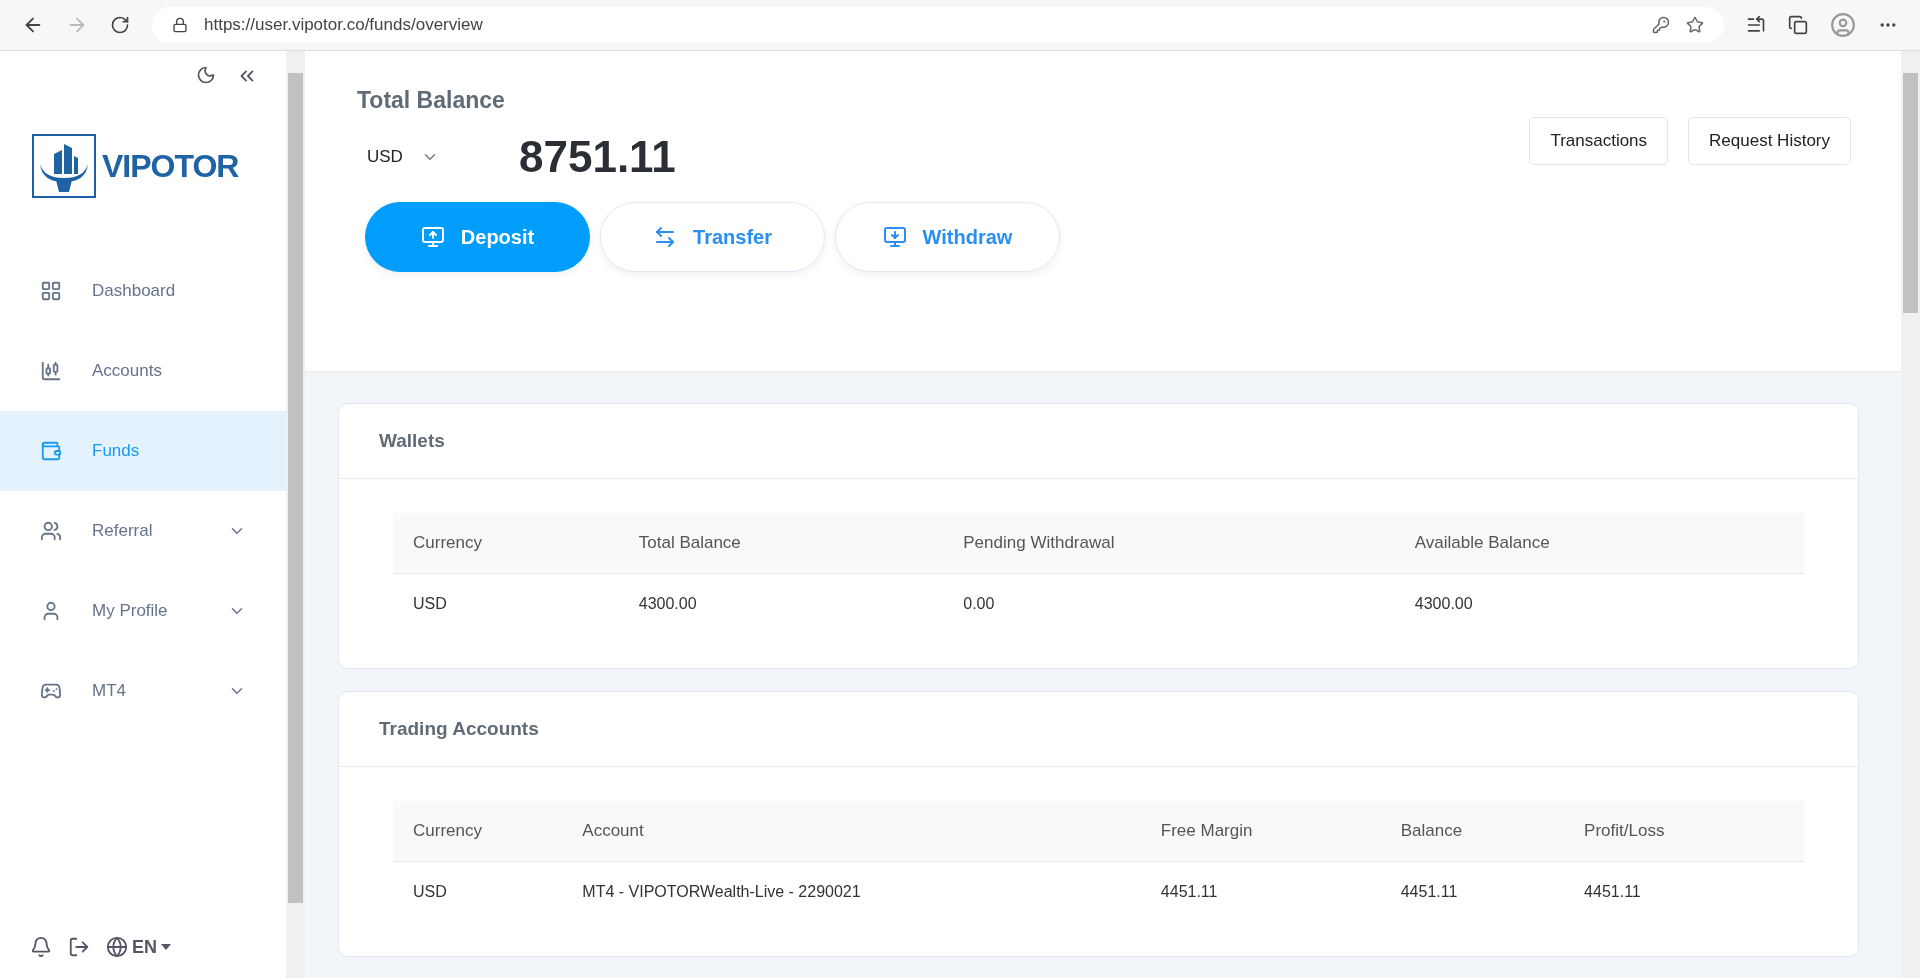  What do you see at coordinates (1169, 543) in the screenshot?
I see `column-header: Pending Withdrawal` at bounding box center [1169, 543].